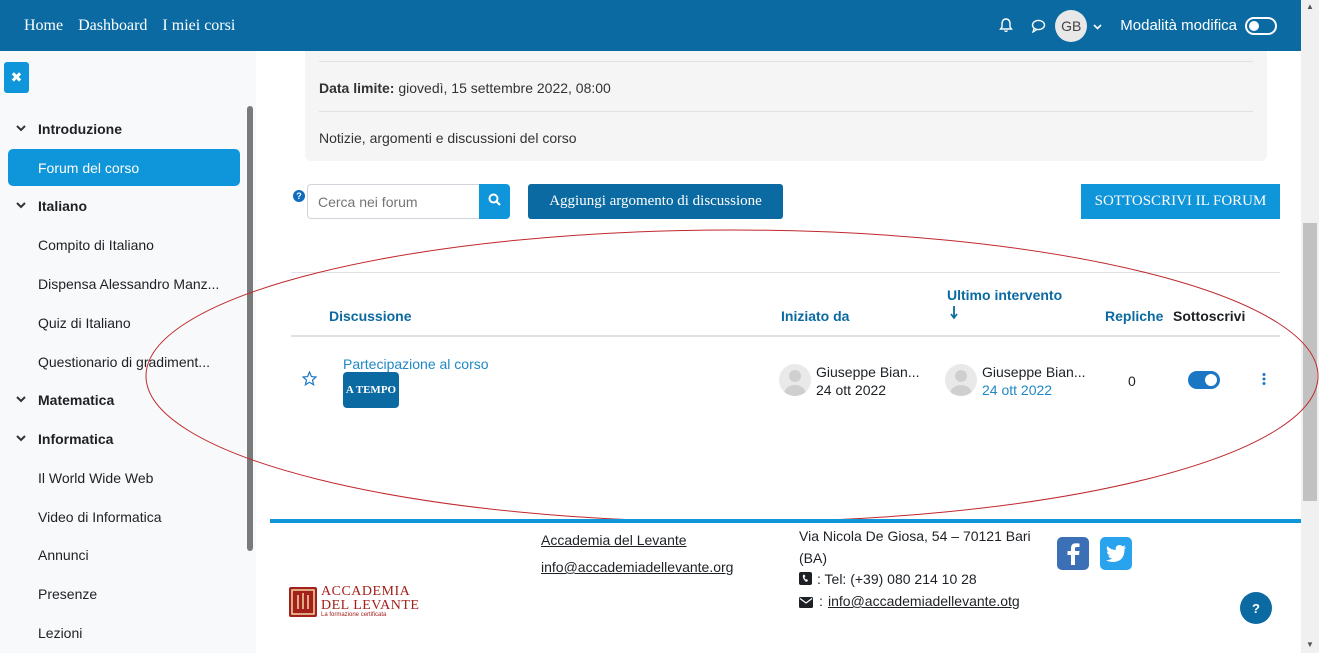 This screenshot has height=653, width=1319. Describe the element at coordinates (124, 205) in the screenshot. I see `drawer-section-italiano: Italiano` at that location.